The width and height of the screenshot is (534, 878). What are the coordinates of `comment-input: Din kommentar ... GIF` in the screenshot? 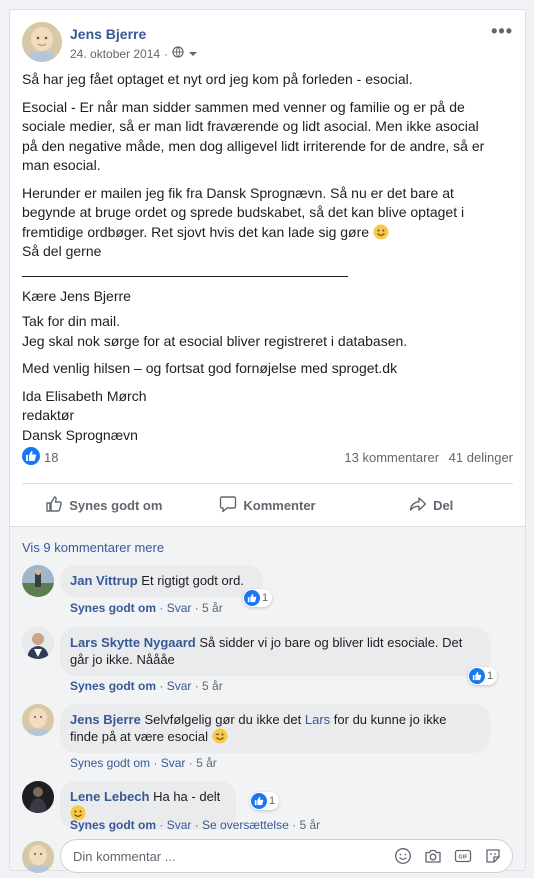 It's located at (286, 856).